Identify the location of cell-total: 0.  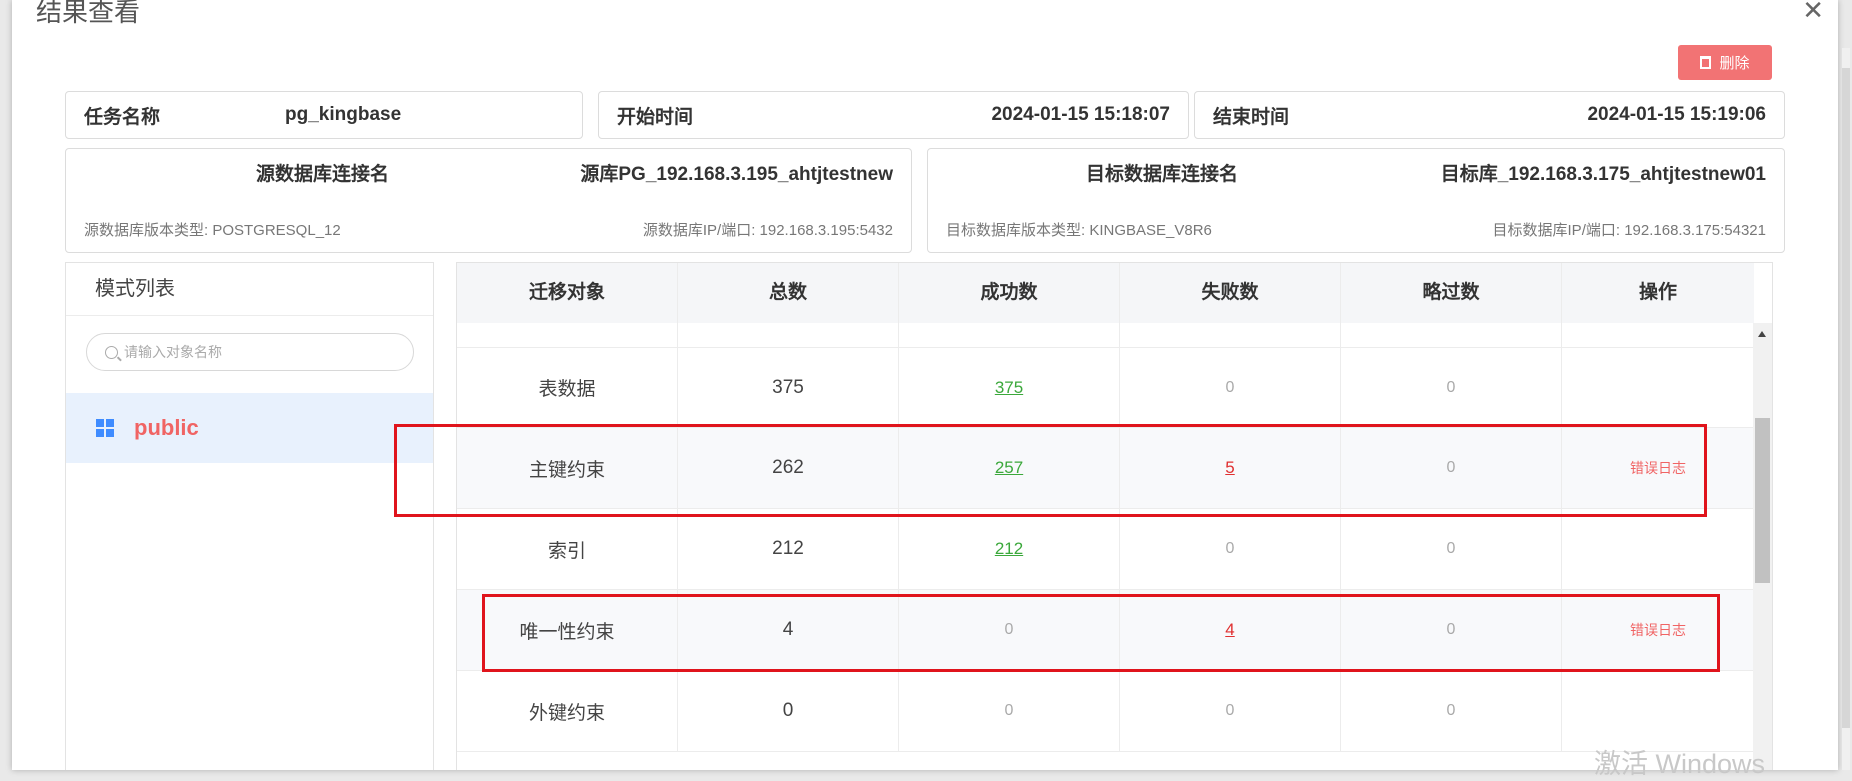
(788, 711).